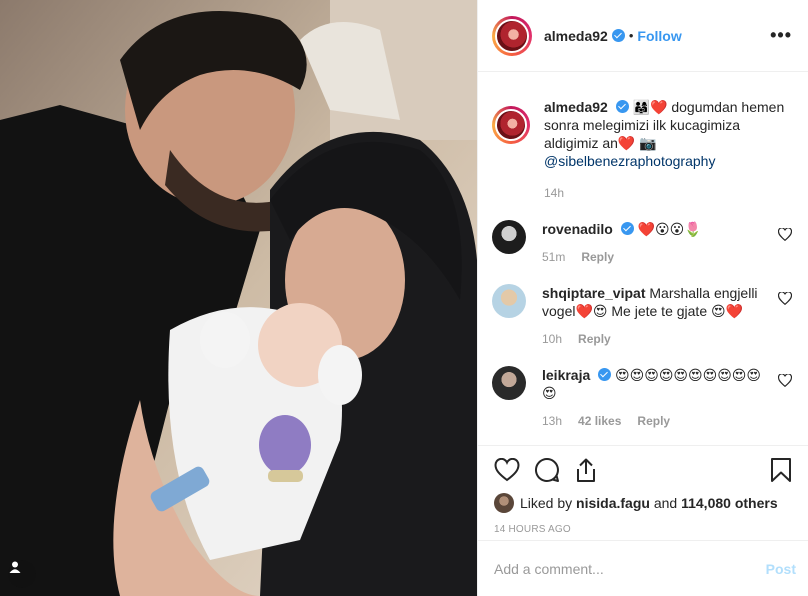 The image size is (808, 596). Describe the element at coordinates (576, 36) in the screenshot. I see `header-username: almeda92` at that location.